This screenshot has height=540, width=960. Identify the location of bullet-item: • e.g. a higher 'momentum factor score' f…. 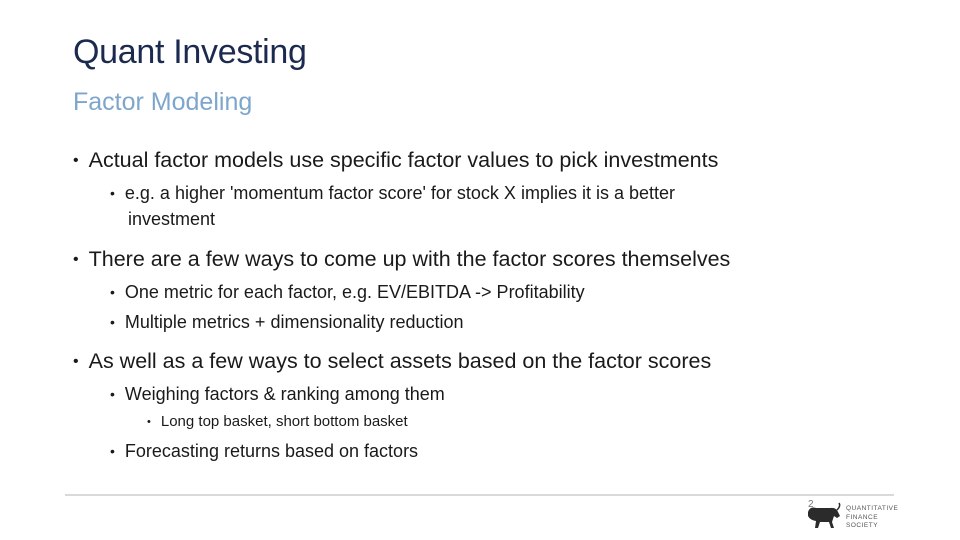
(392, 193).